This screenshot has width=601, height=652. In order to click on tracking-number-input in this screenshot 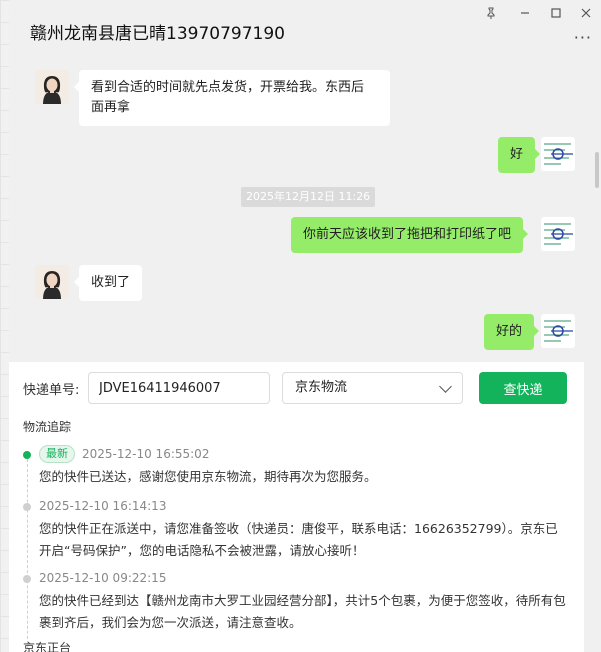, I will do `click(179, 388)`.